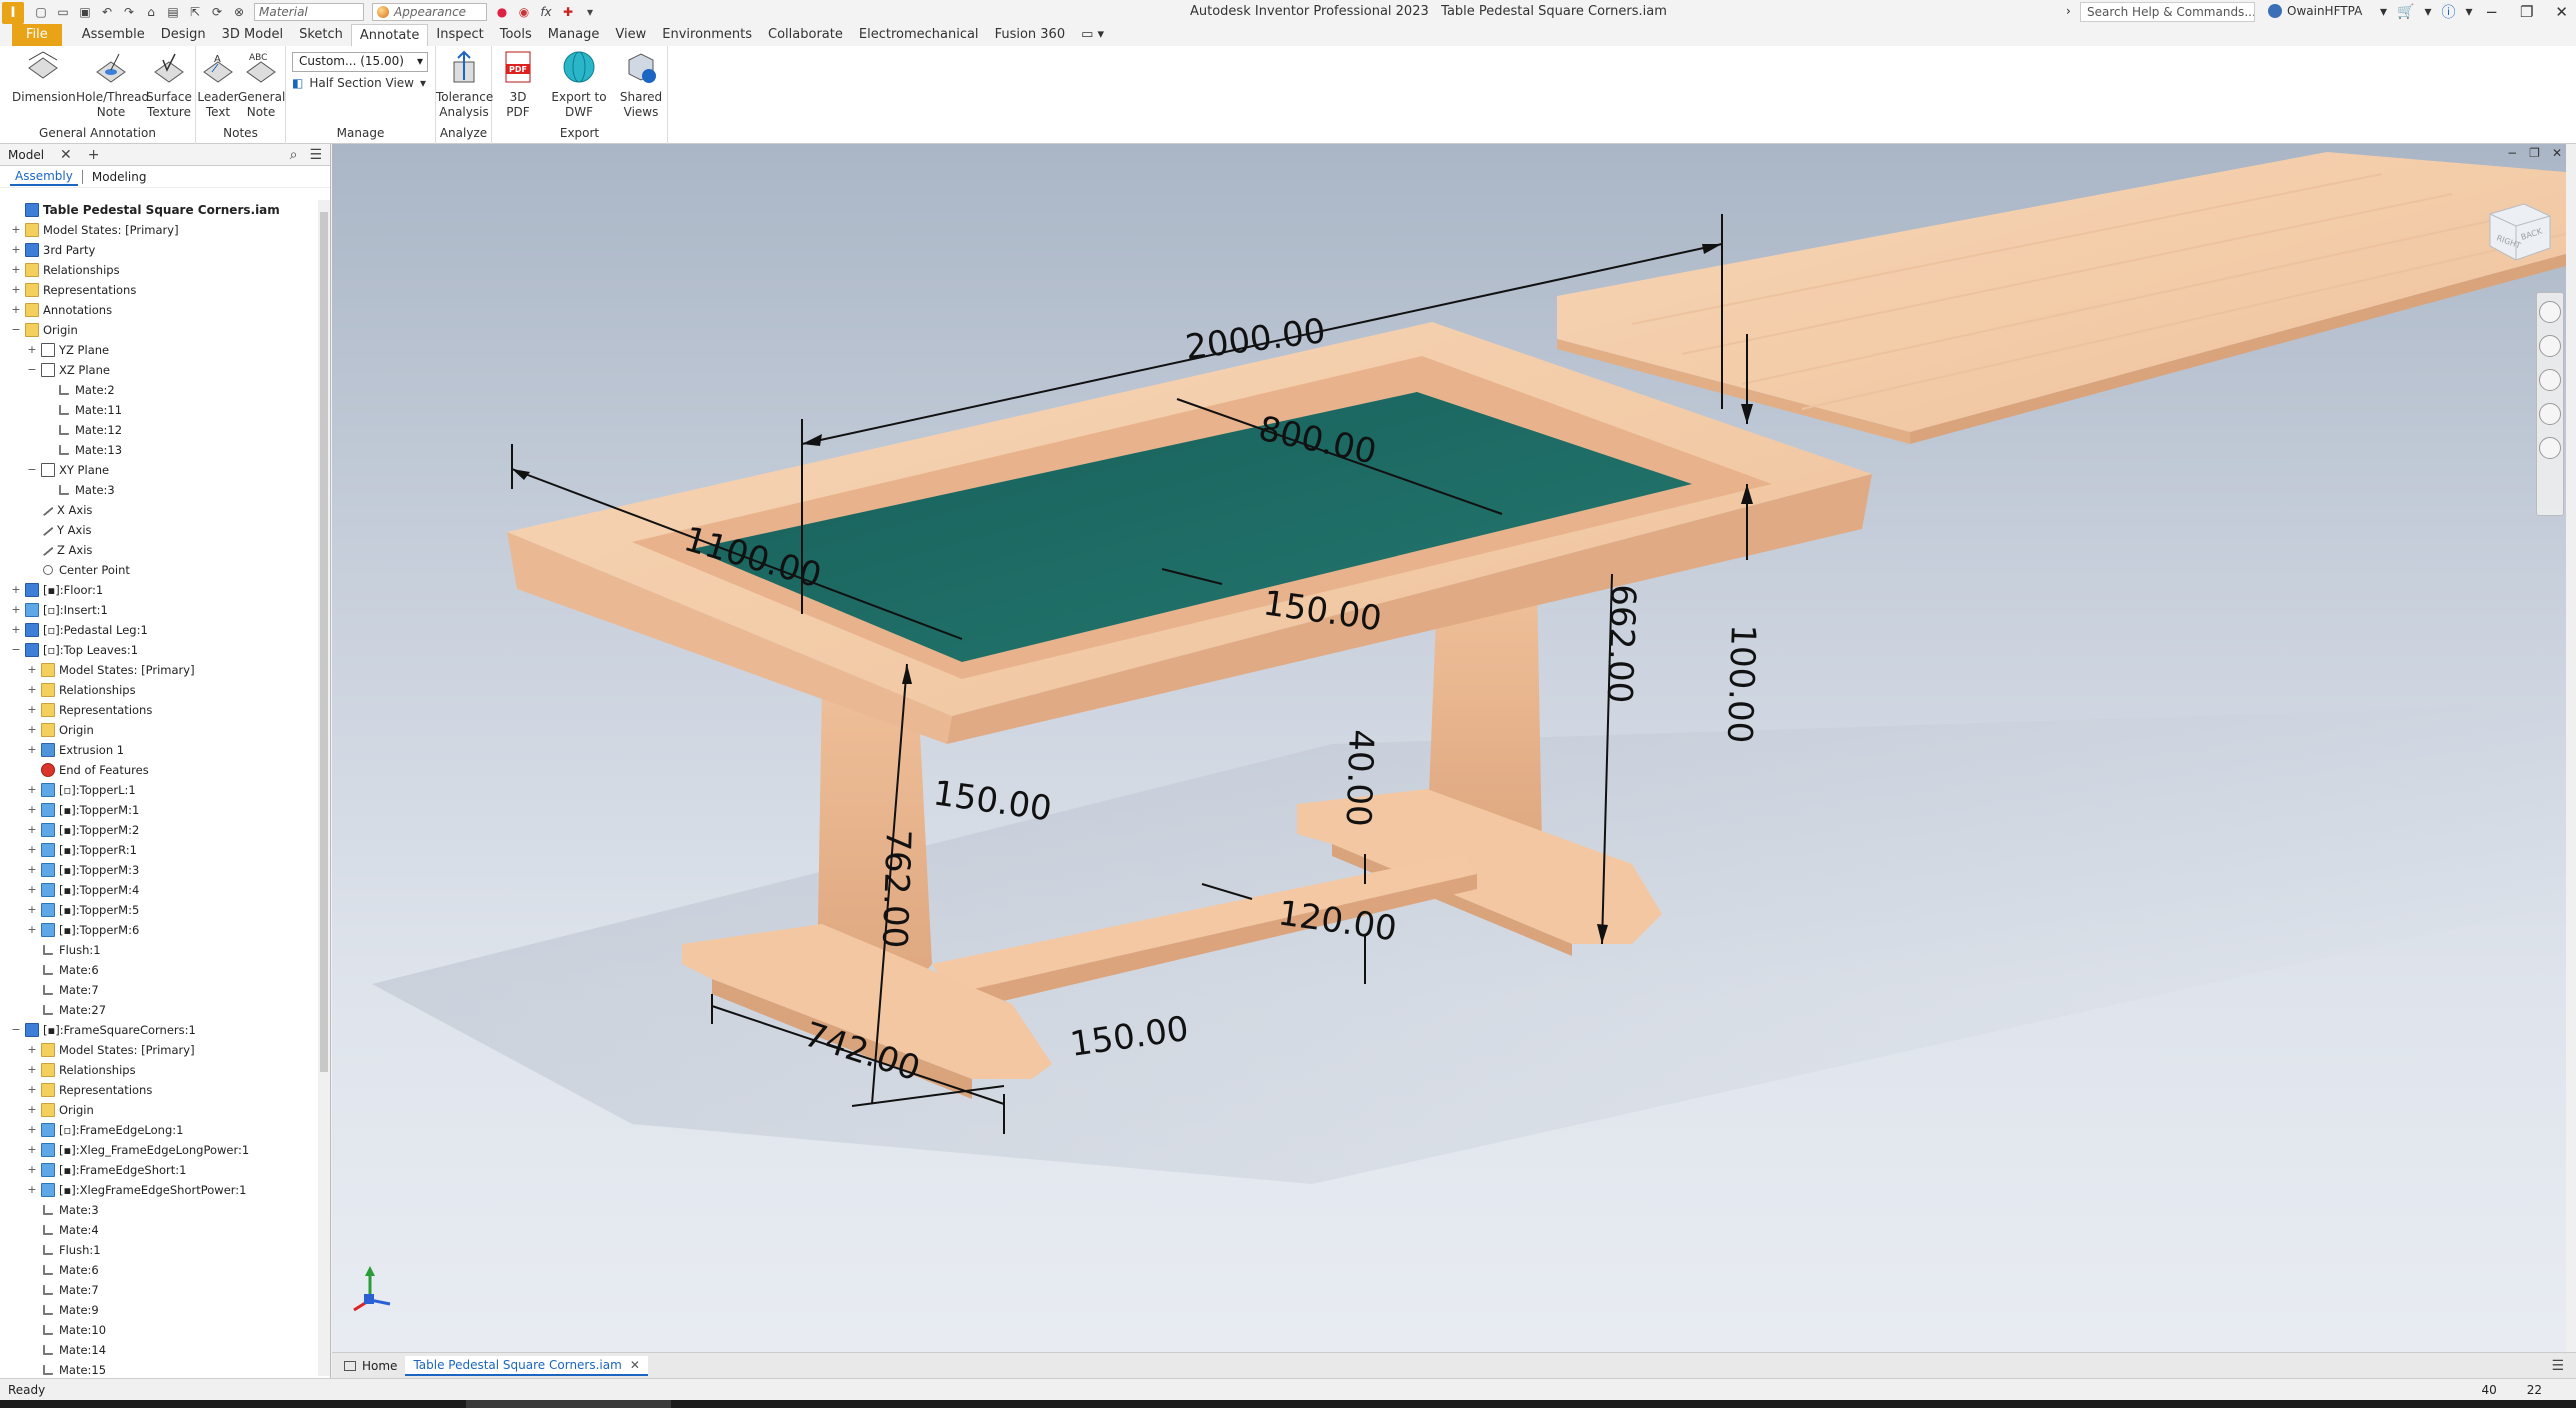 The width and height of the screenshot is (2576, 1408). I want to click on tree-node: + [▪]:Floor:1, so click(159, 590).